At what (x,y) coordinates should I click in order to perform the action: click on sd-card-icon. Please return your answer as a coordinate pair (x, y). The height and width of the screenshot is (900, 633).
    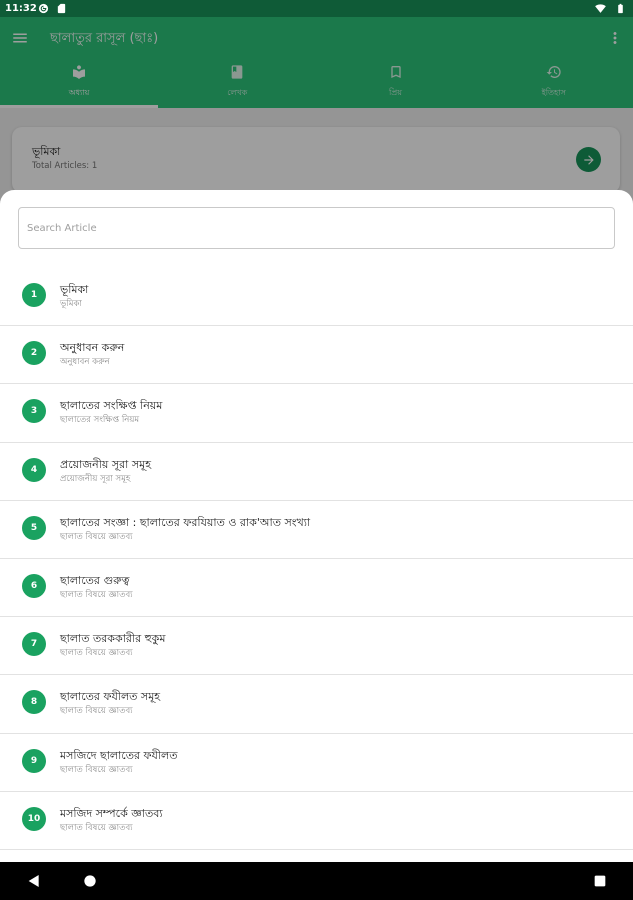
    Looking at the image, I should click on (61, 8).